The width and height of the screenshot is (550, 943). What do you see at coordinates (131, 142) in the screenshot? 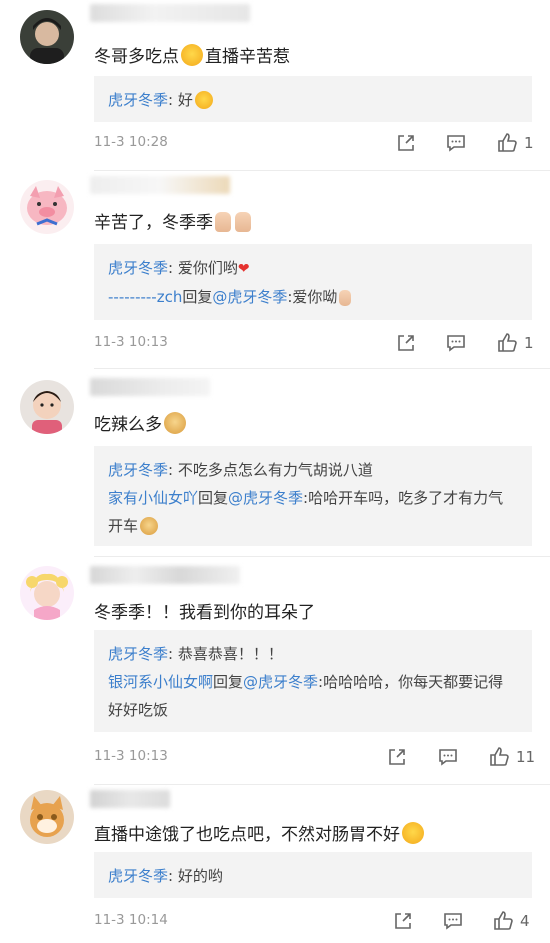
I see `timestamp: 11-3 10:28` at bounding box center [131, 142].